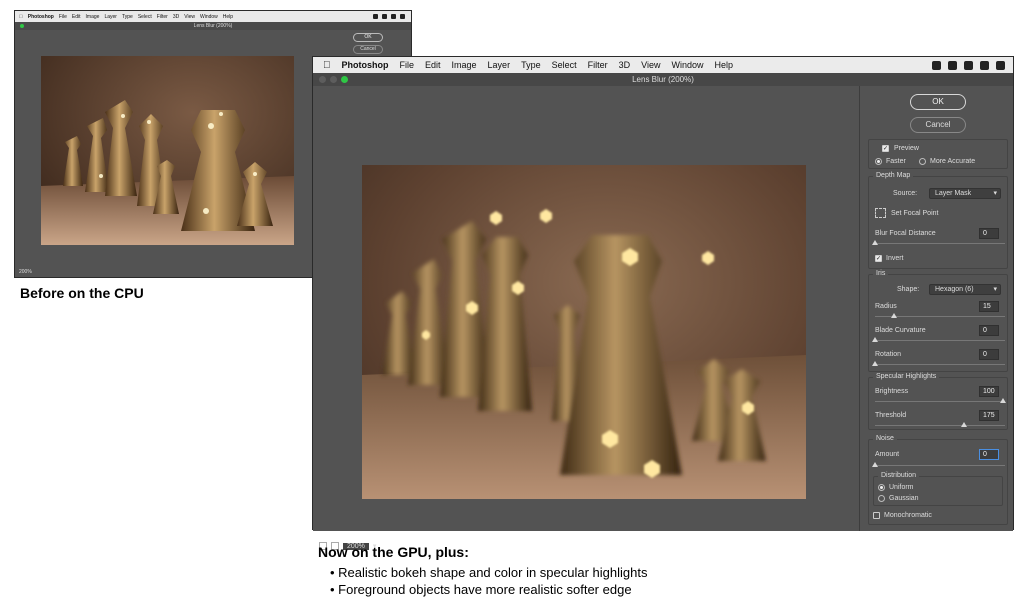 The height and width of the screenshot is (602, 1024). What do you see at coordinates (228, 17) in the screenshot?
I see `small-menu-help: Help` at bounding box center [228, 17].